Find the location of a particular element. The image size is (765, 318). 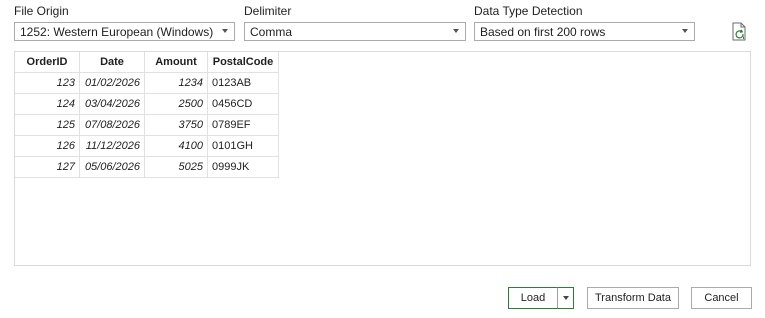

cancel-button: Cancel is located at coordinates (721, 298).